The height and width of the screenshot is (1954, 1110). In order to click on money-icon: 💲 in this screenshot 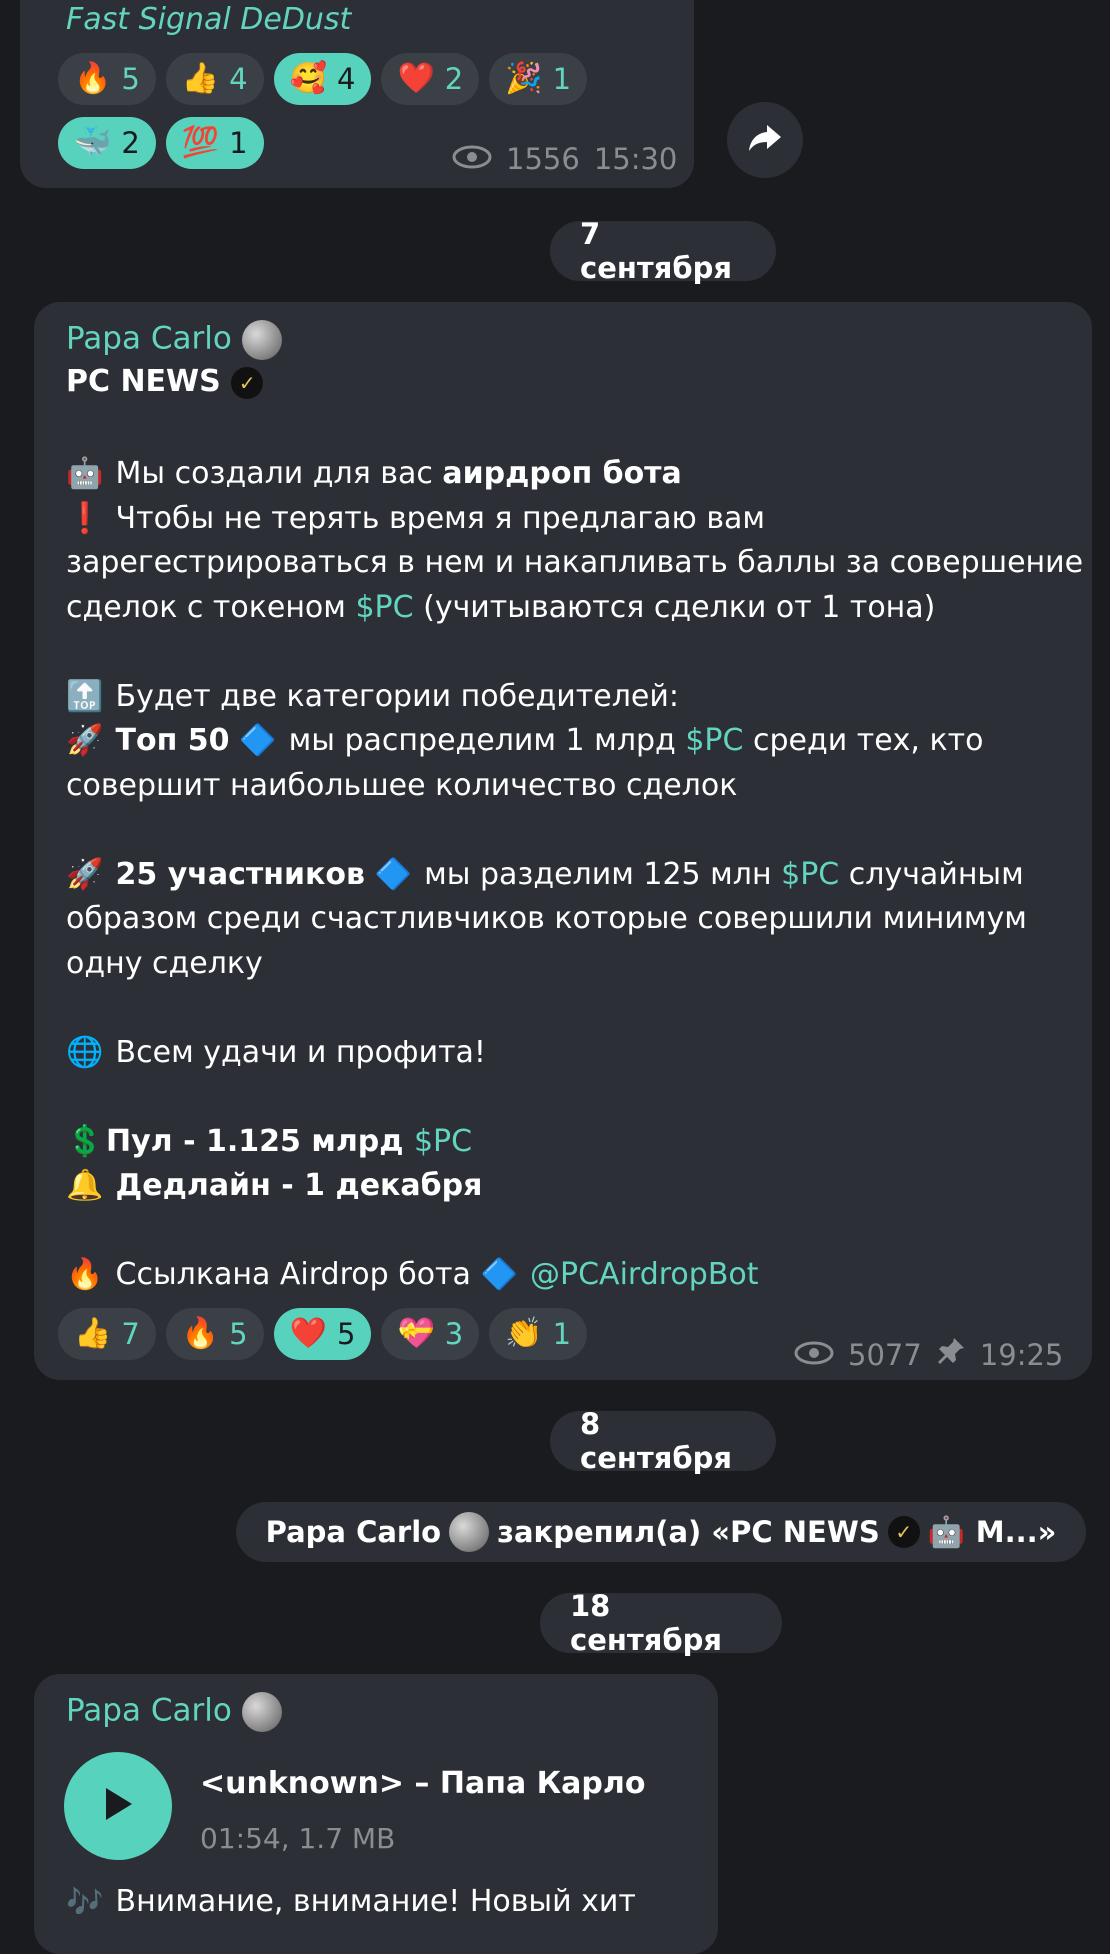, I will do `click(85, 1141)`.